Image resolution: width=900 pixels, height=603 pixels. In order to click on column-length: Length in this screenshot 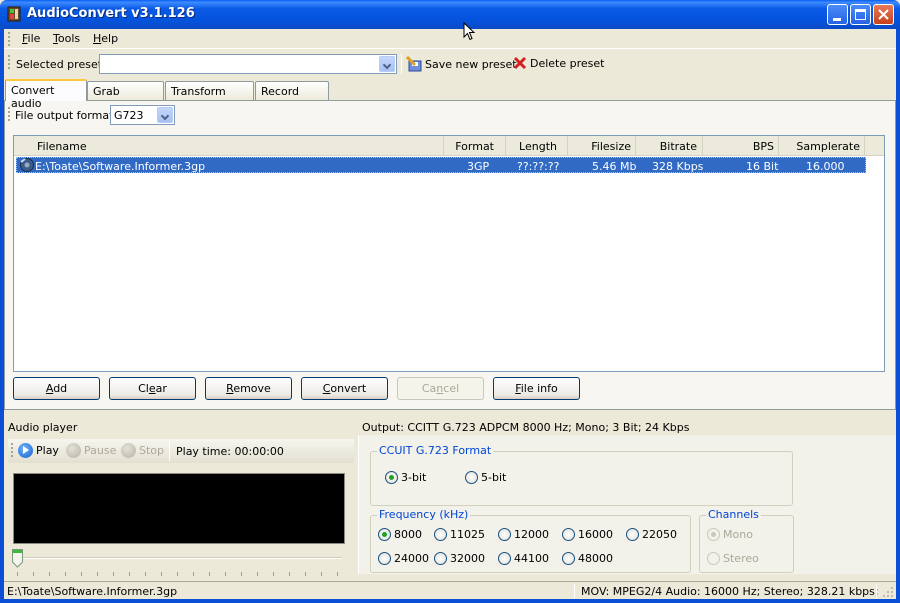, I will do `click(537, 145)`.